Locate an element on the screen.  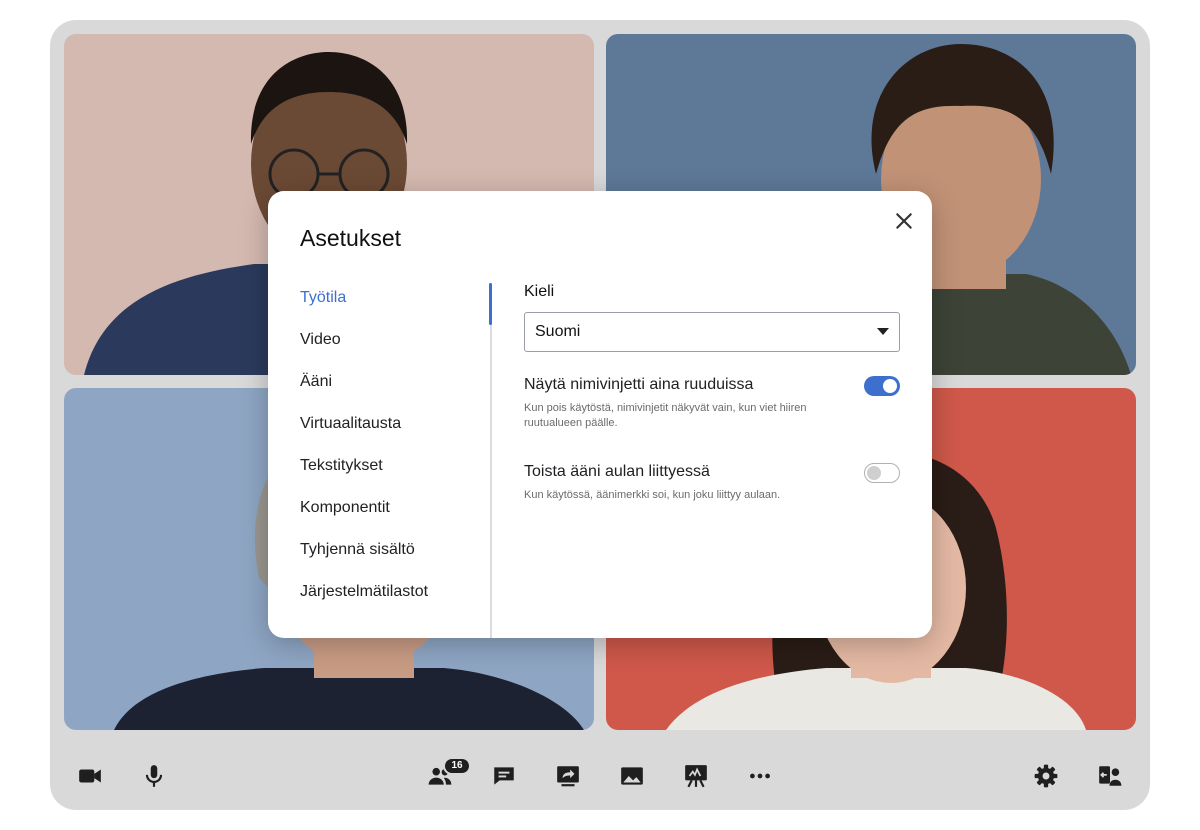
gear-icon is located at coordinates (1046, 776).